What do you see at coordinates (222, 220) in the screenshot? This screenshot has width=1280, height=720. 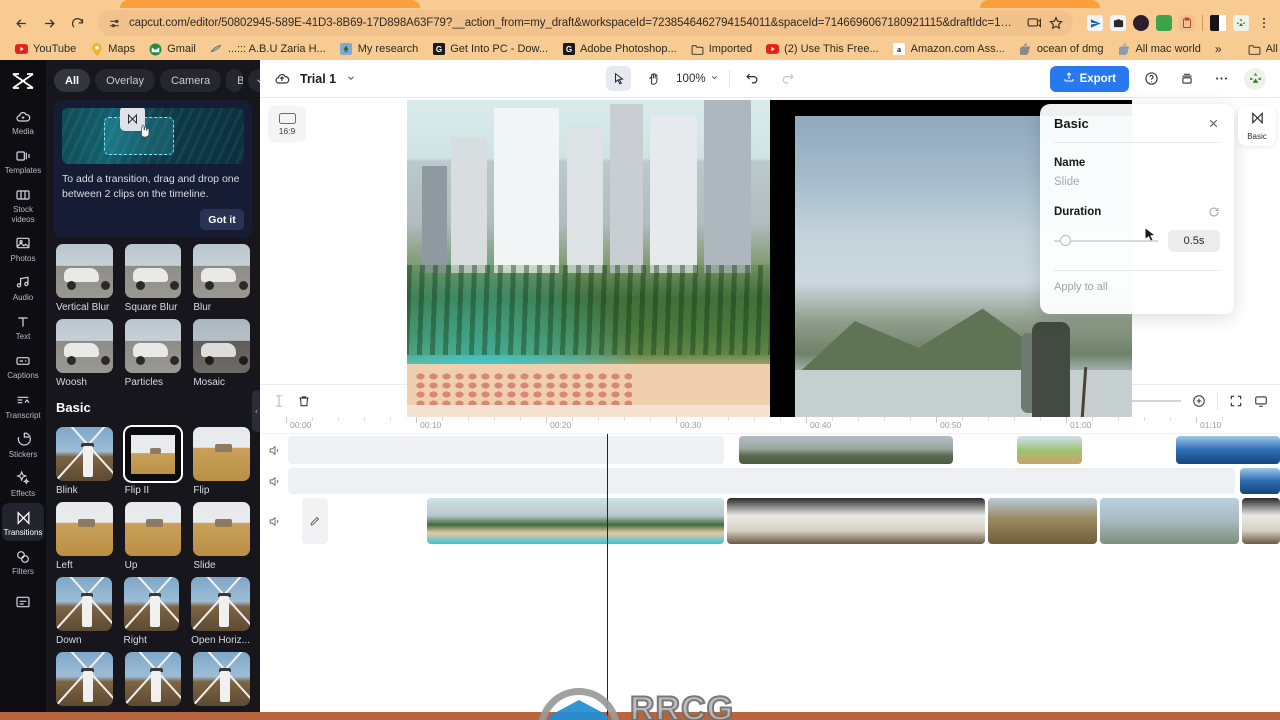 I see `got-it-button: Got it` at bounding box center [222, 220].